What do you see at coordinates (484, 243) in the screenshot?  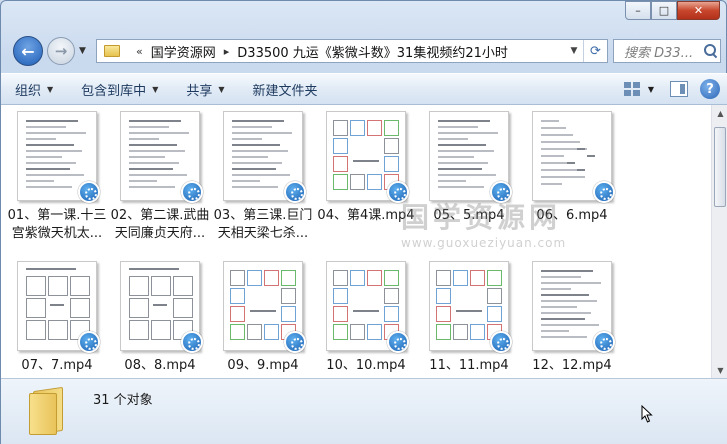 I see `watermark-url: www.guoxueziyuan.com` at bounding box center [484, 243].